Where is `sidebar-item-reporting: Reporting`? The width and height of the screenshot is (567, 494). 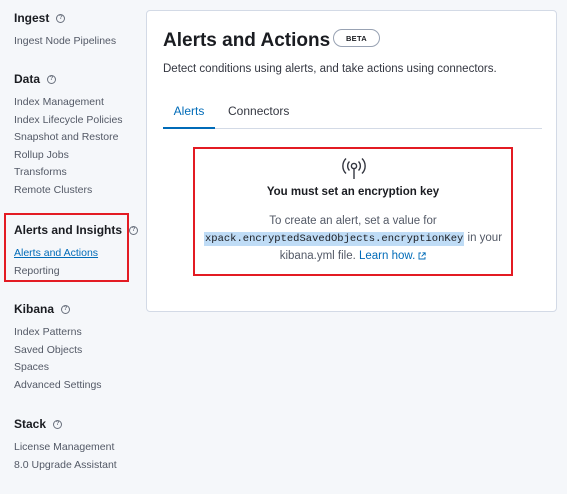 sidebar-item-reporting: Reporting is located at coordinates (76, 272).